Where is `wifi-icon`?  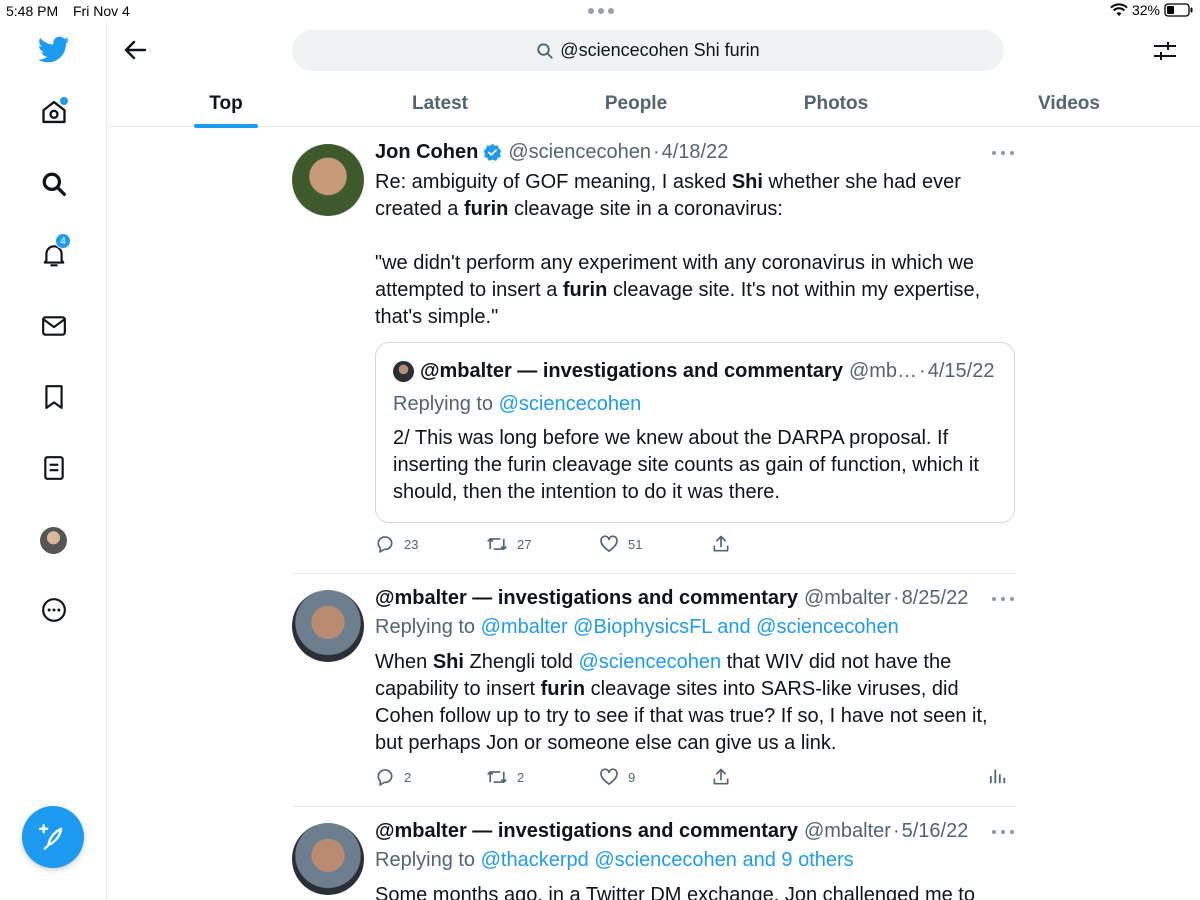 wifi-icon is located at coordinates (1119, 10).